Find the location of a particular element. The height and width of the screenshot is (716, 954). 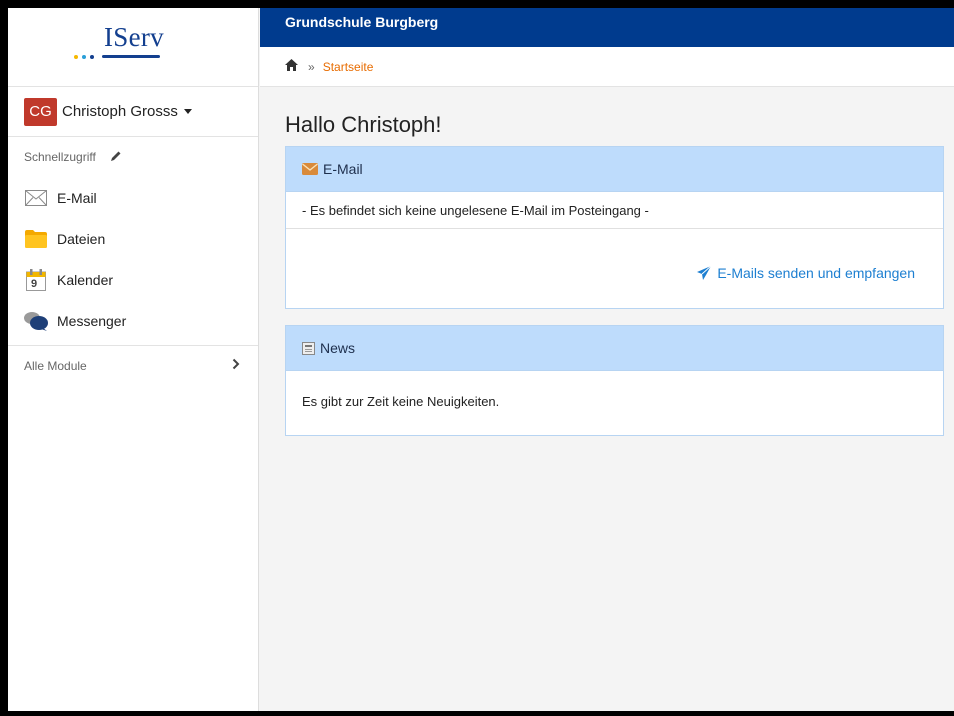

news-panel-header: News is located at coordinates (614, 348).